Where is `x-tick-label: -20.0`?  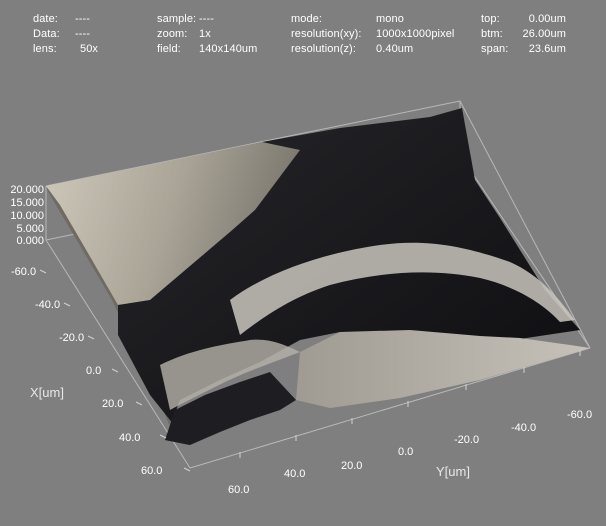 x-tick-label: -20.0 is located at coordinates (71, 338).